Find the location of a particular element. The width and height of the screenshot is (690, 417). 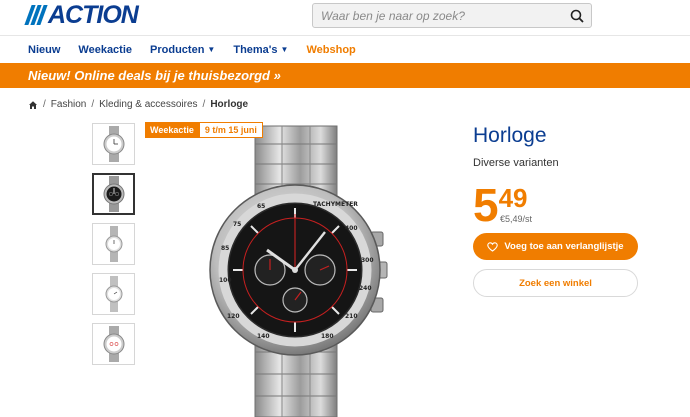

add-to-wishlist-button: Voeg toe aan verlanglijstje is located at coordinates (555, 246).